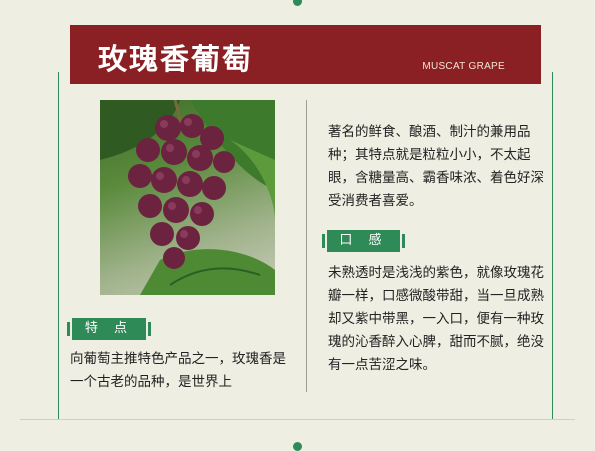 The height and width of the screenshot is (451, 595). I want to click on column-divider, so click(306, 246).